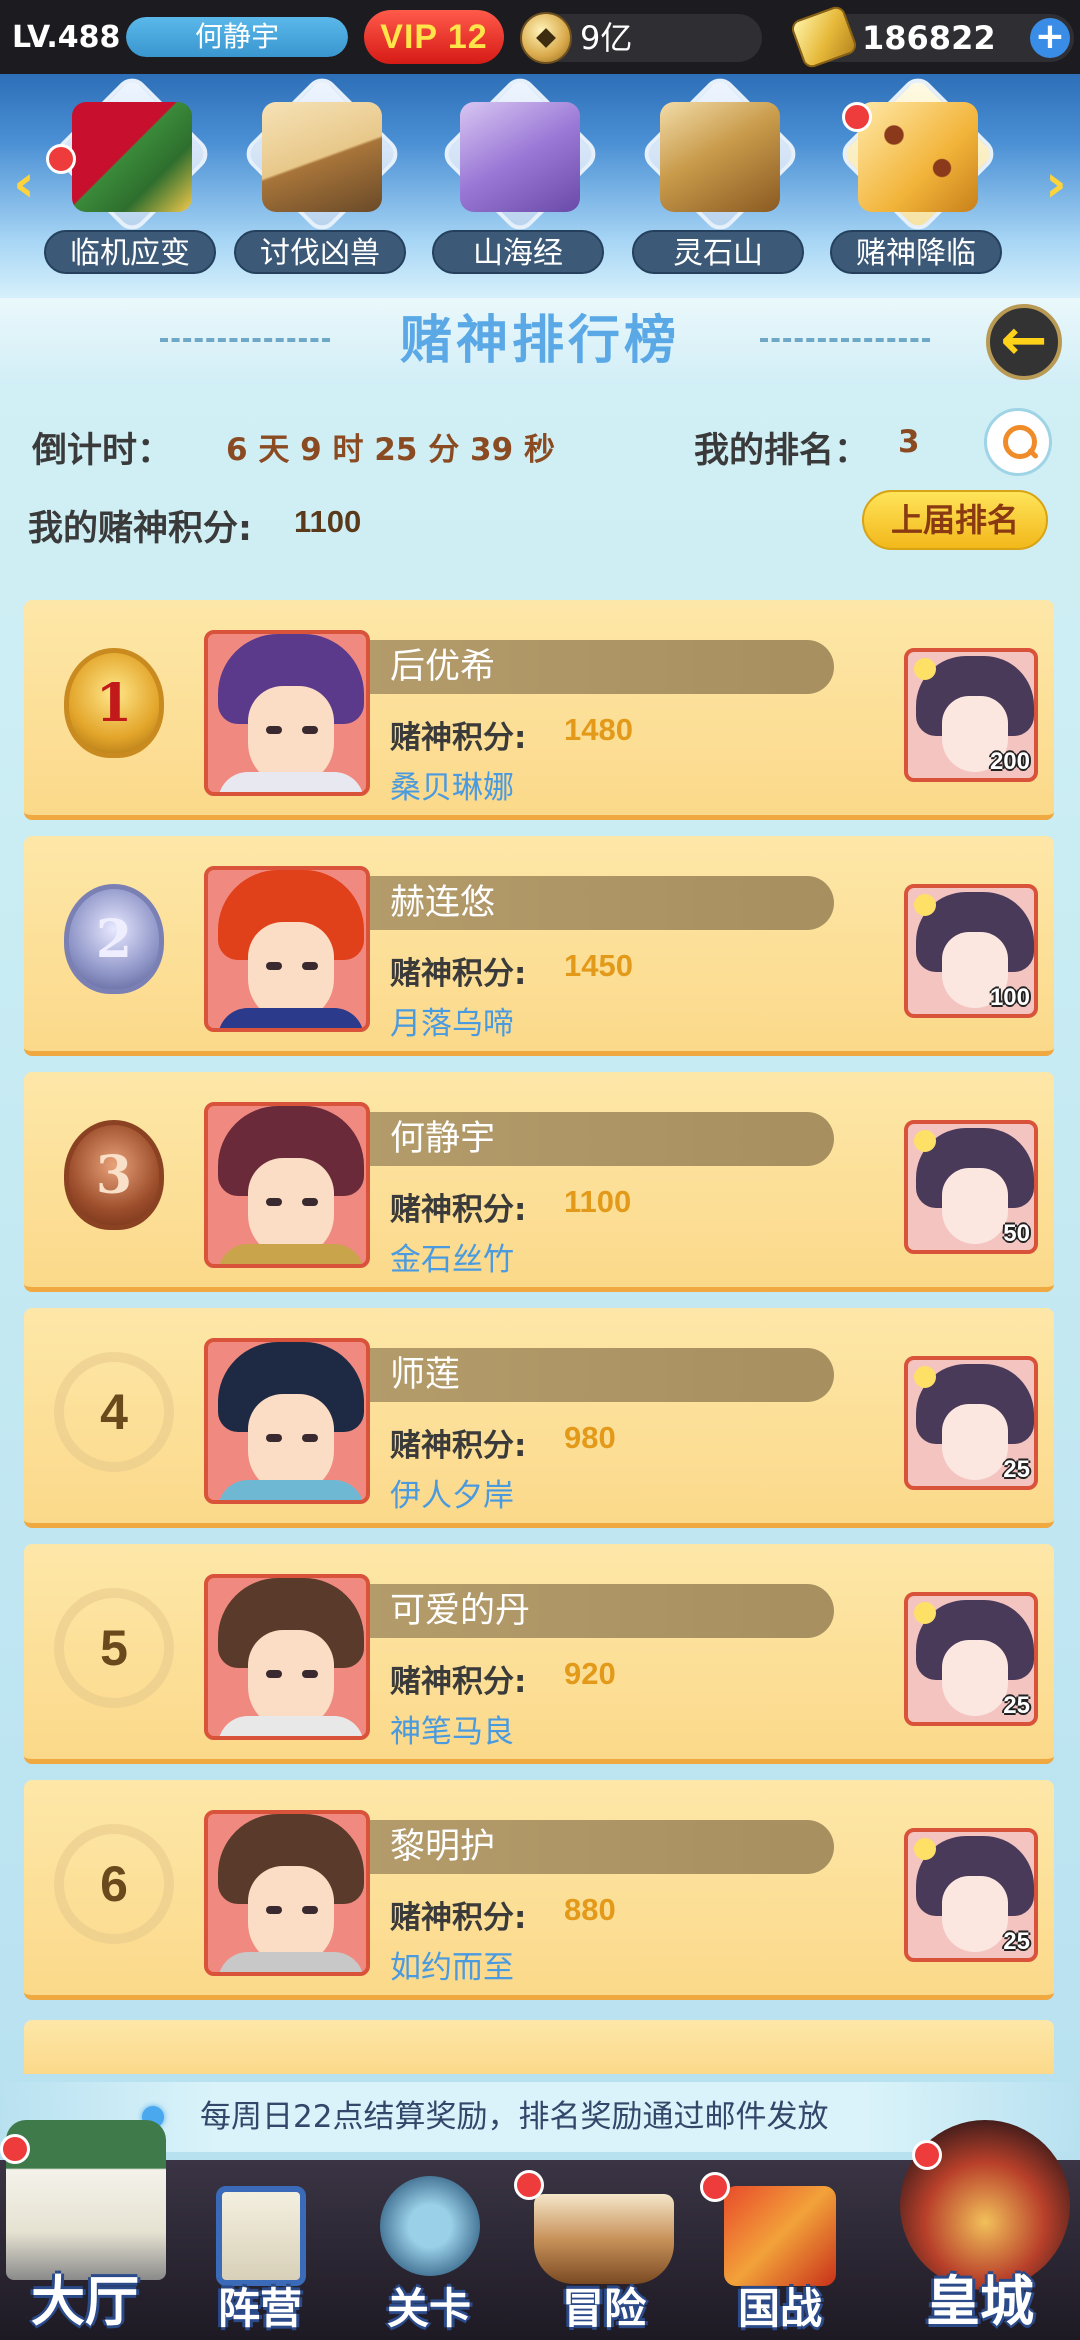 Image resolution: width=1080 pixels, height=2340 pixels. Describe the element at coordinates (452, 1732) in the screenshot. I see `server-name: 神笔马良` at that location.